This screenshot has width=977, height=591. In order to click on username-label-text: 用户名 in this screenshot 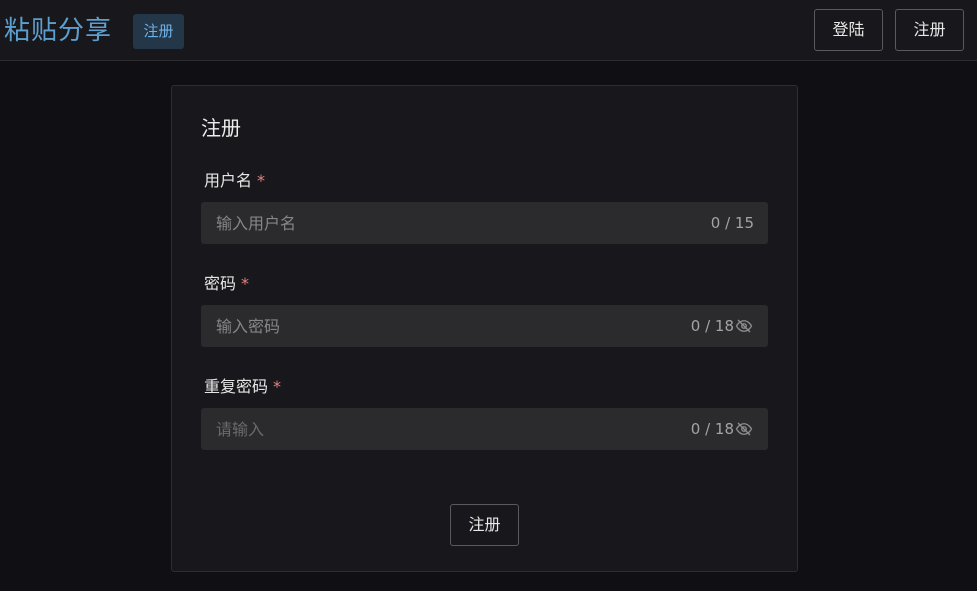, I will do `click(228, 180)`.